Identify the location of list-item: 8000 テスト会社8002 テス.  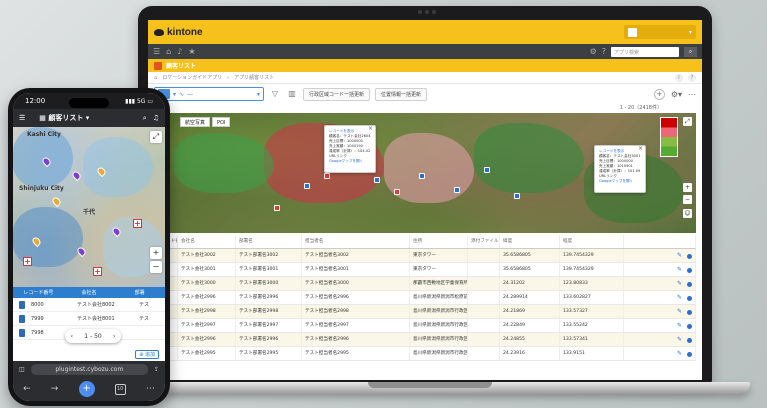
(89, 305).